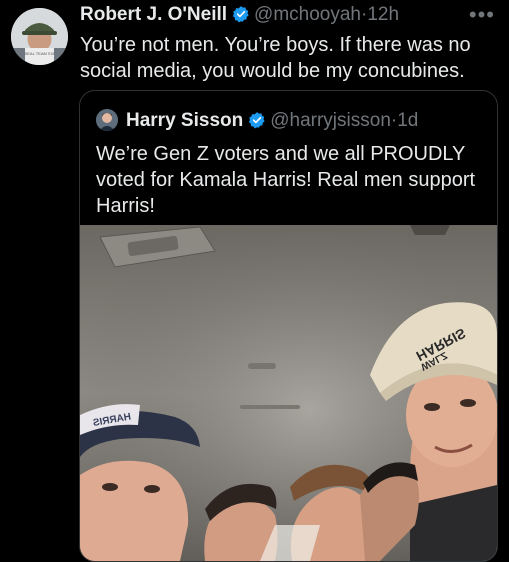  I want to click on more-icon: •••, so click(481, 14).